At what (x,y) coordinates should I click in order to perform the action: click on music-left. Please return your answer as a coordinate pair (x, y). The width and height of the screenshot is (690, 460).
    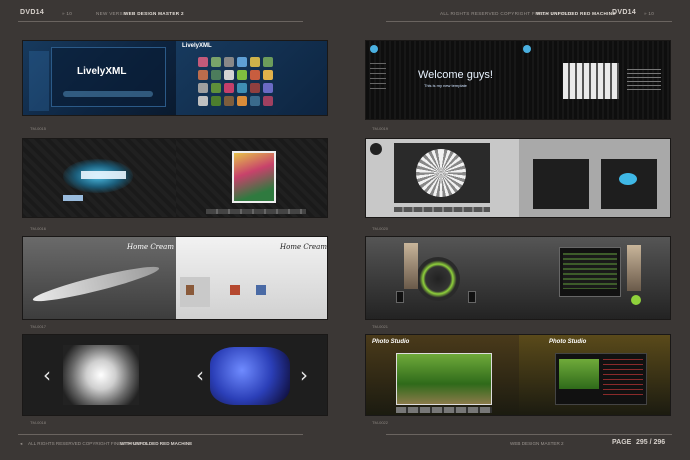
    Looking at the image, I should click on (442, 278).